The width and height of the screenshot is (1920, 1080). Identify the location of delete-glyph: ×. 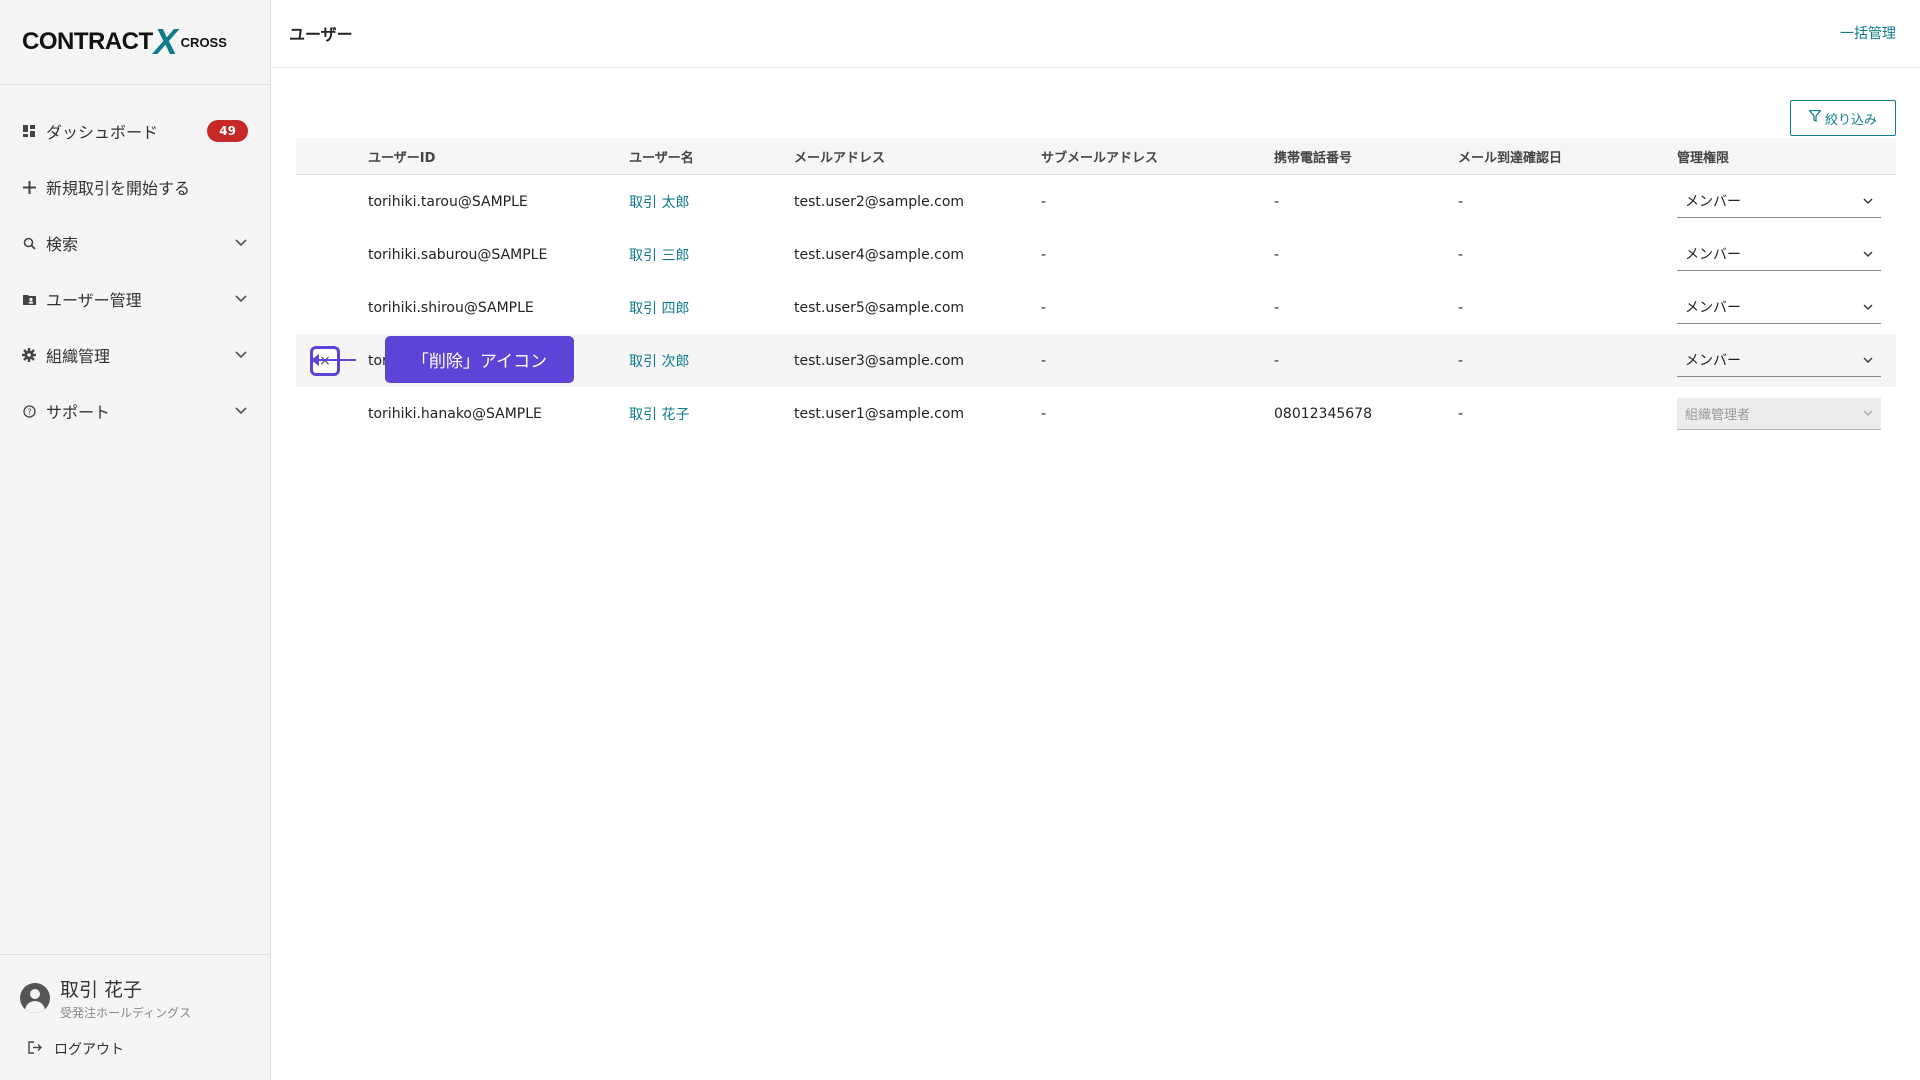
(325, 361).